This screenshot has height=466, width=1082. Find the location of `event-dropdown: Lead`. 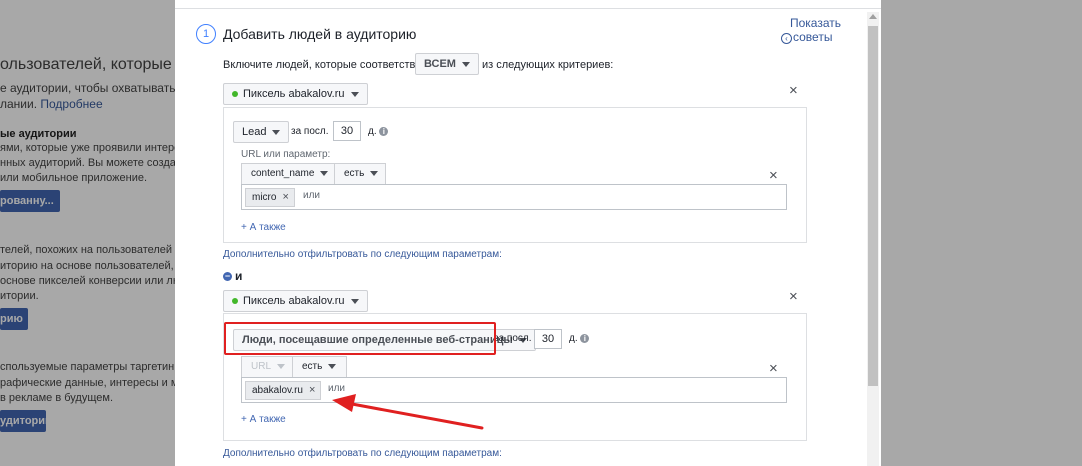

event-dropdown: Lead is located at coordinates (261, 132).